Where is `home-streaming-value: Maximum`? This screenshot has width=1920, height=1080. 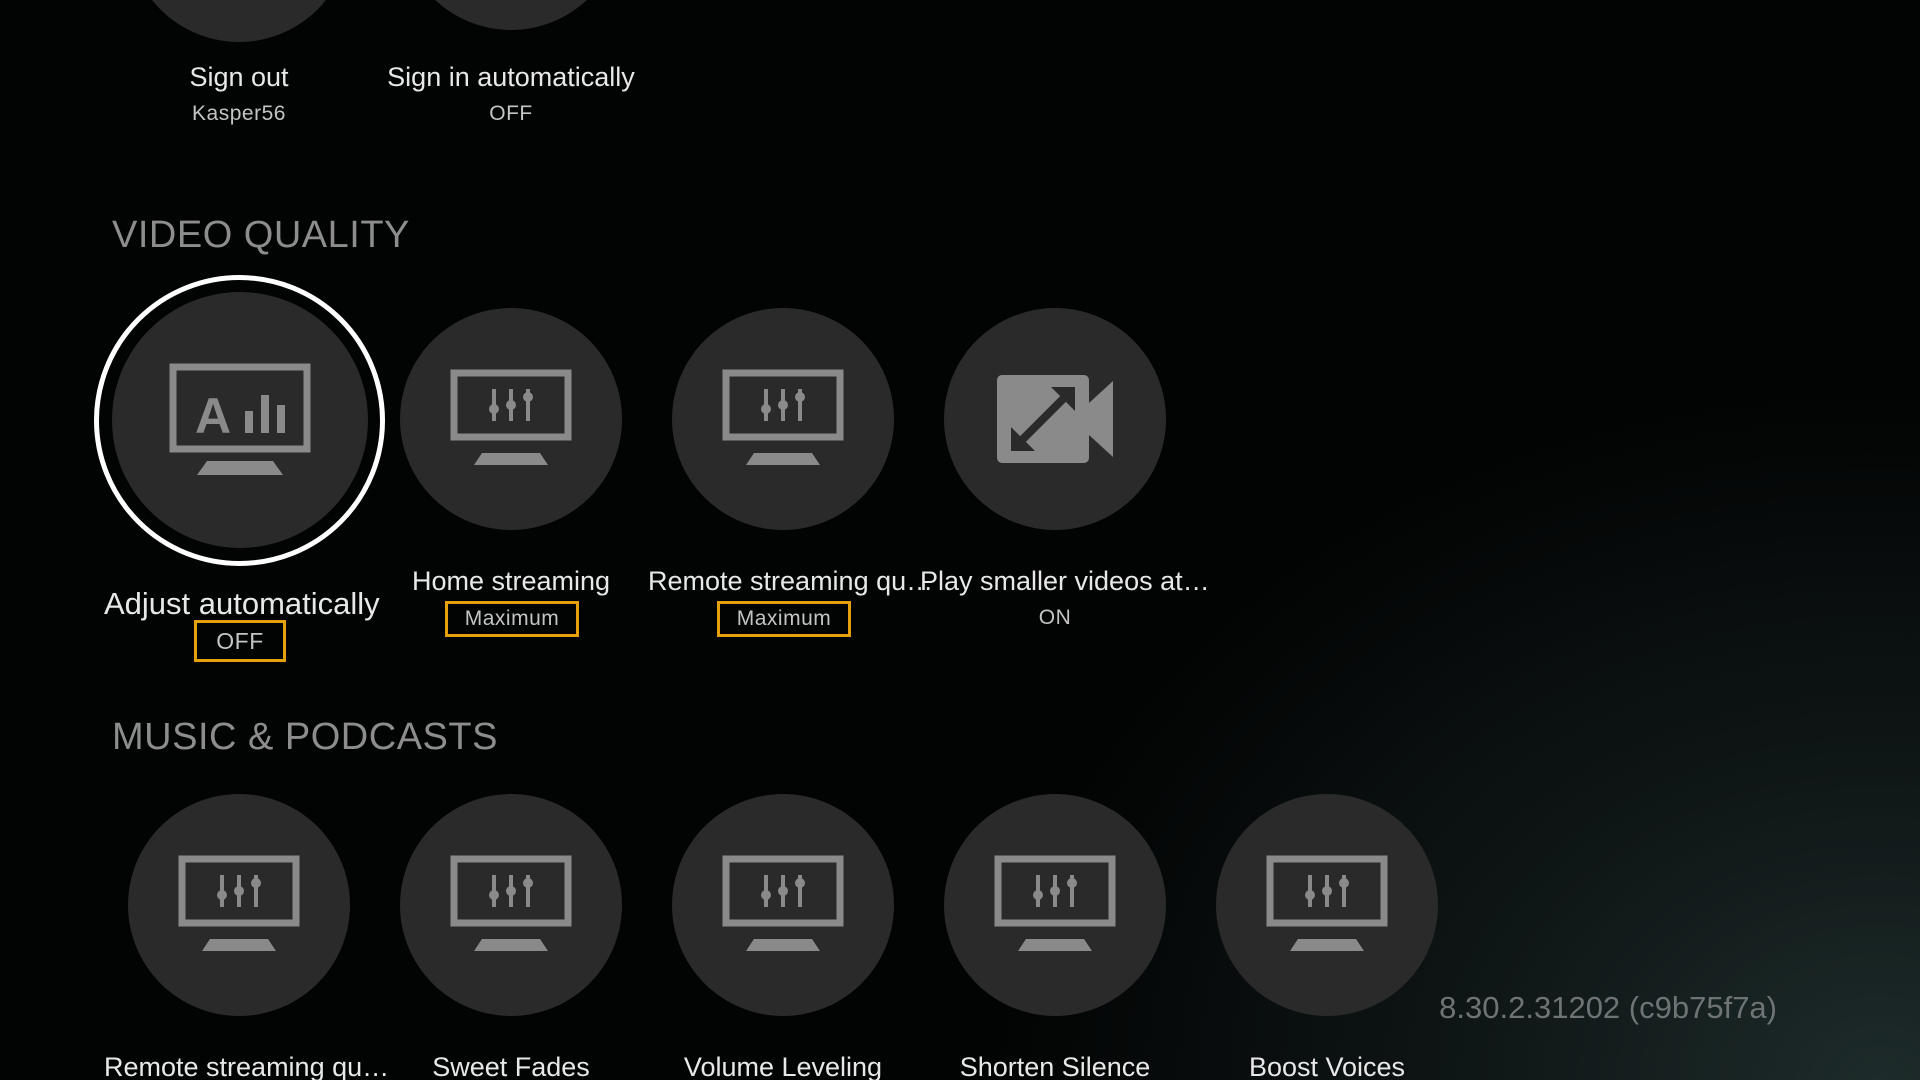
home-streaming-value: Maximum is located at coordinates (512, 619).